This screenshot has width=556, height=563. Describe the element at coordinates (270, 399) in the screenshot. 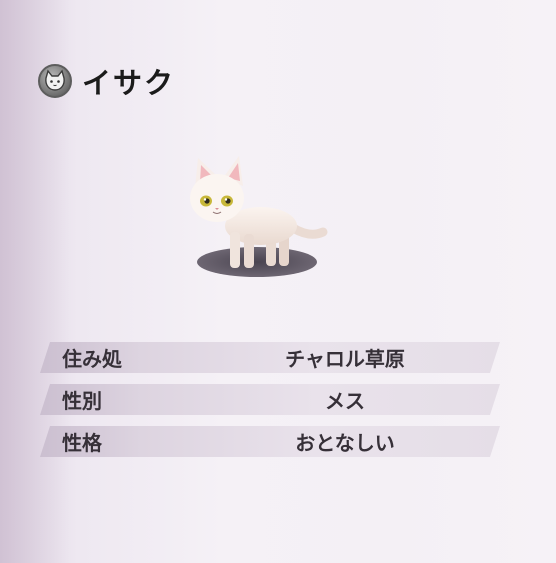

I see `detail-row-gender: 性別 メス` at that location.